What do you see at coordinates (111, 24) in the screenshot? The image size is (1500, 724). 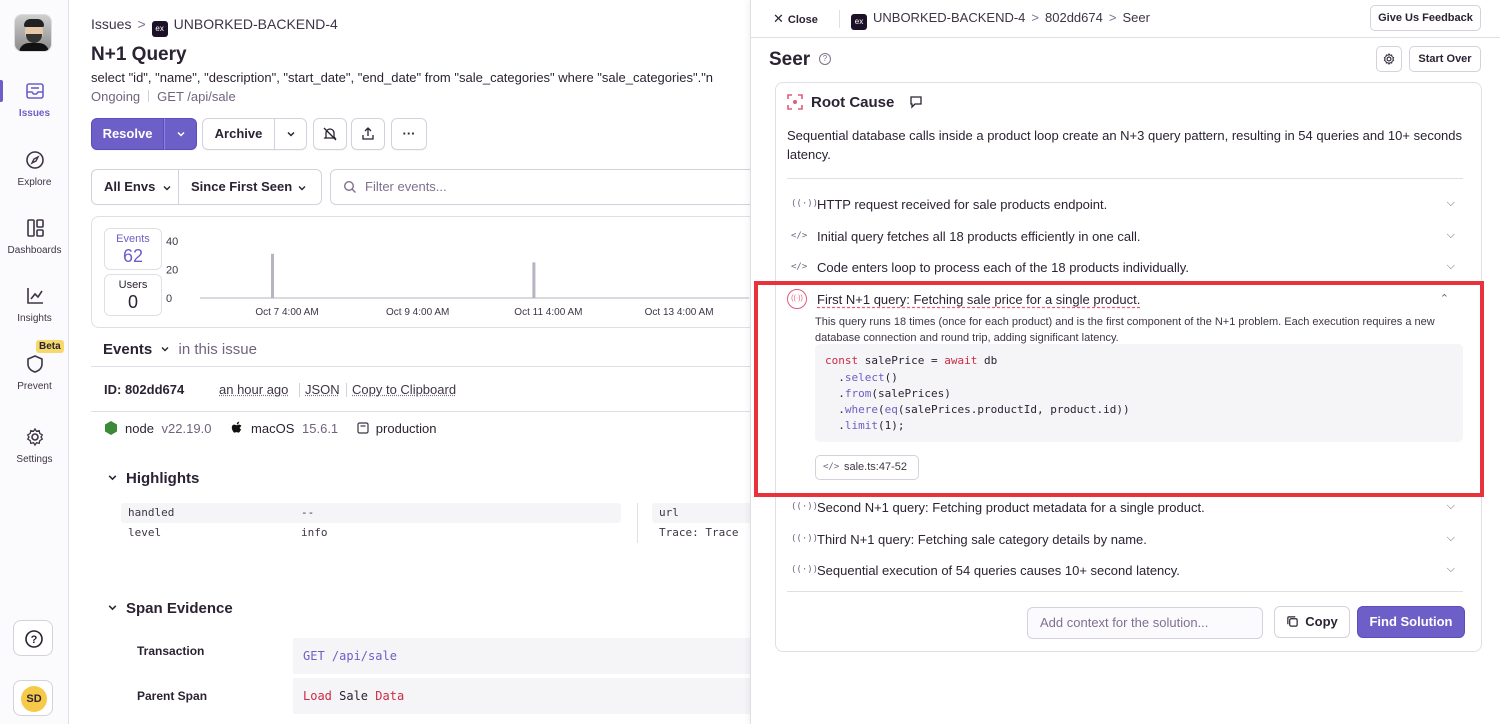 I see `breadcrumb-issues: Issues` at bounding box center [111, 24].